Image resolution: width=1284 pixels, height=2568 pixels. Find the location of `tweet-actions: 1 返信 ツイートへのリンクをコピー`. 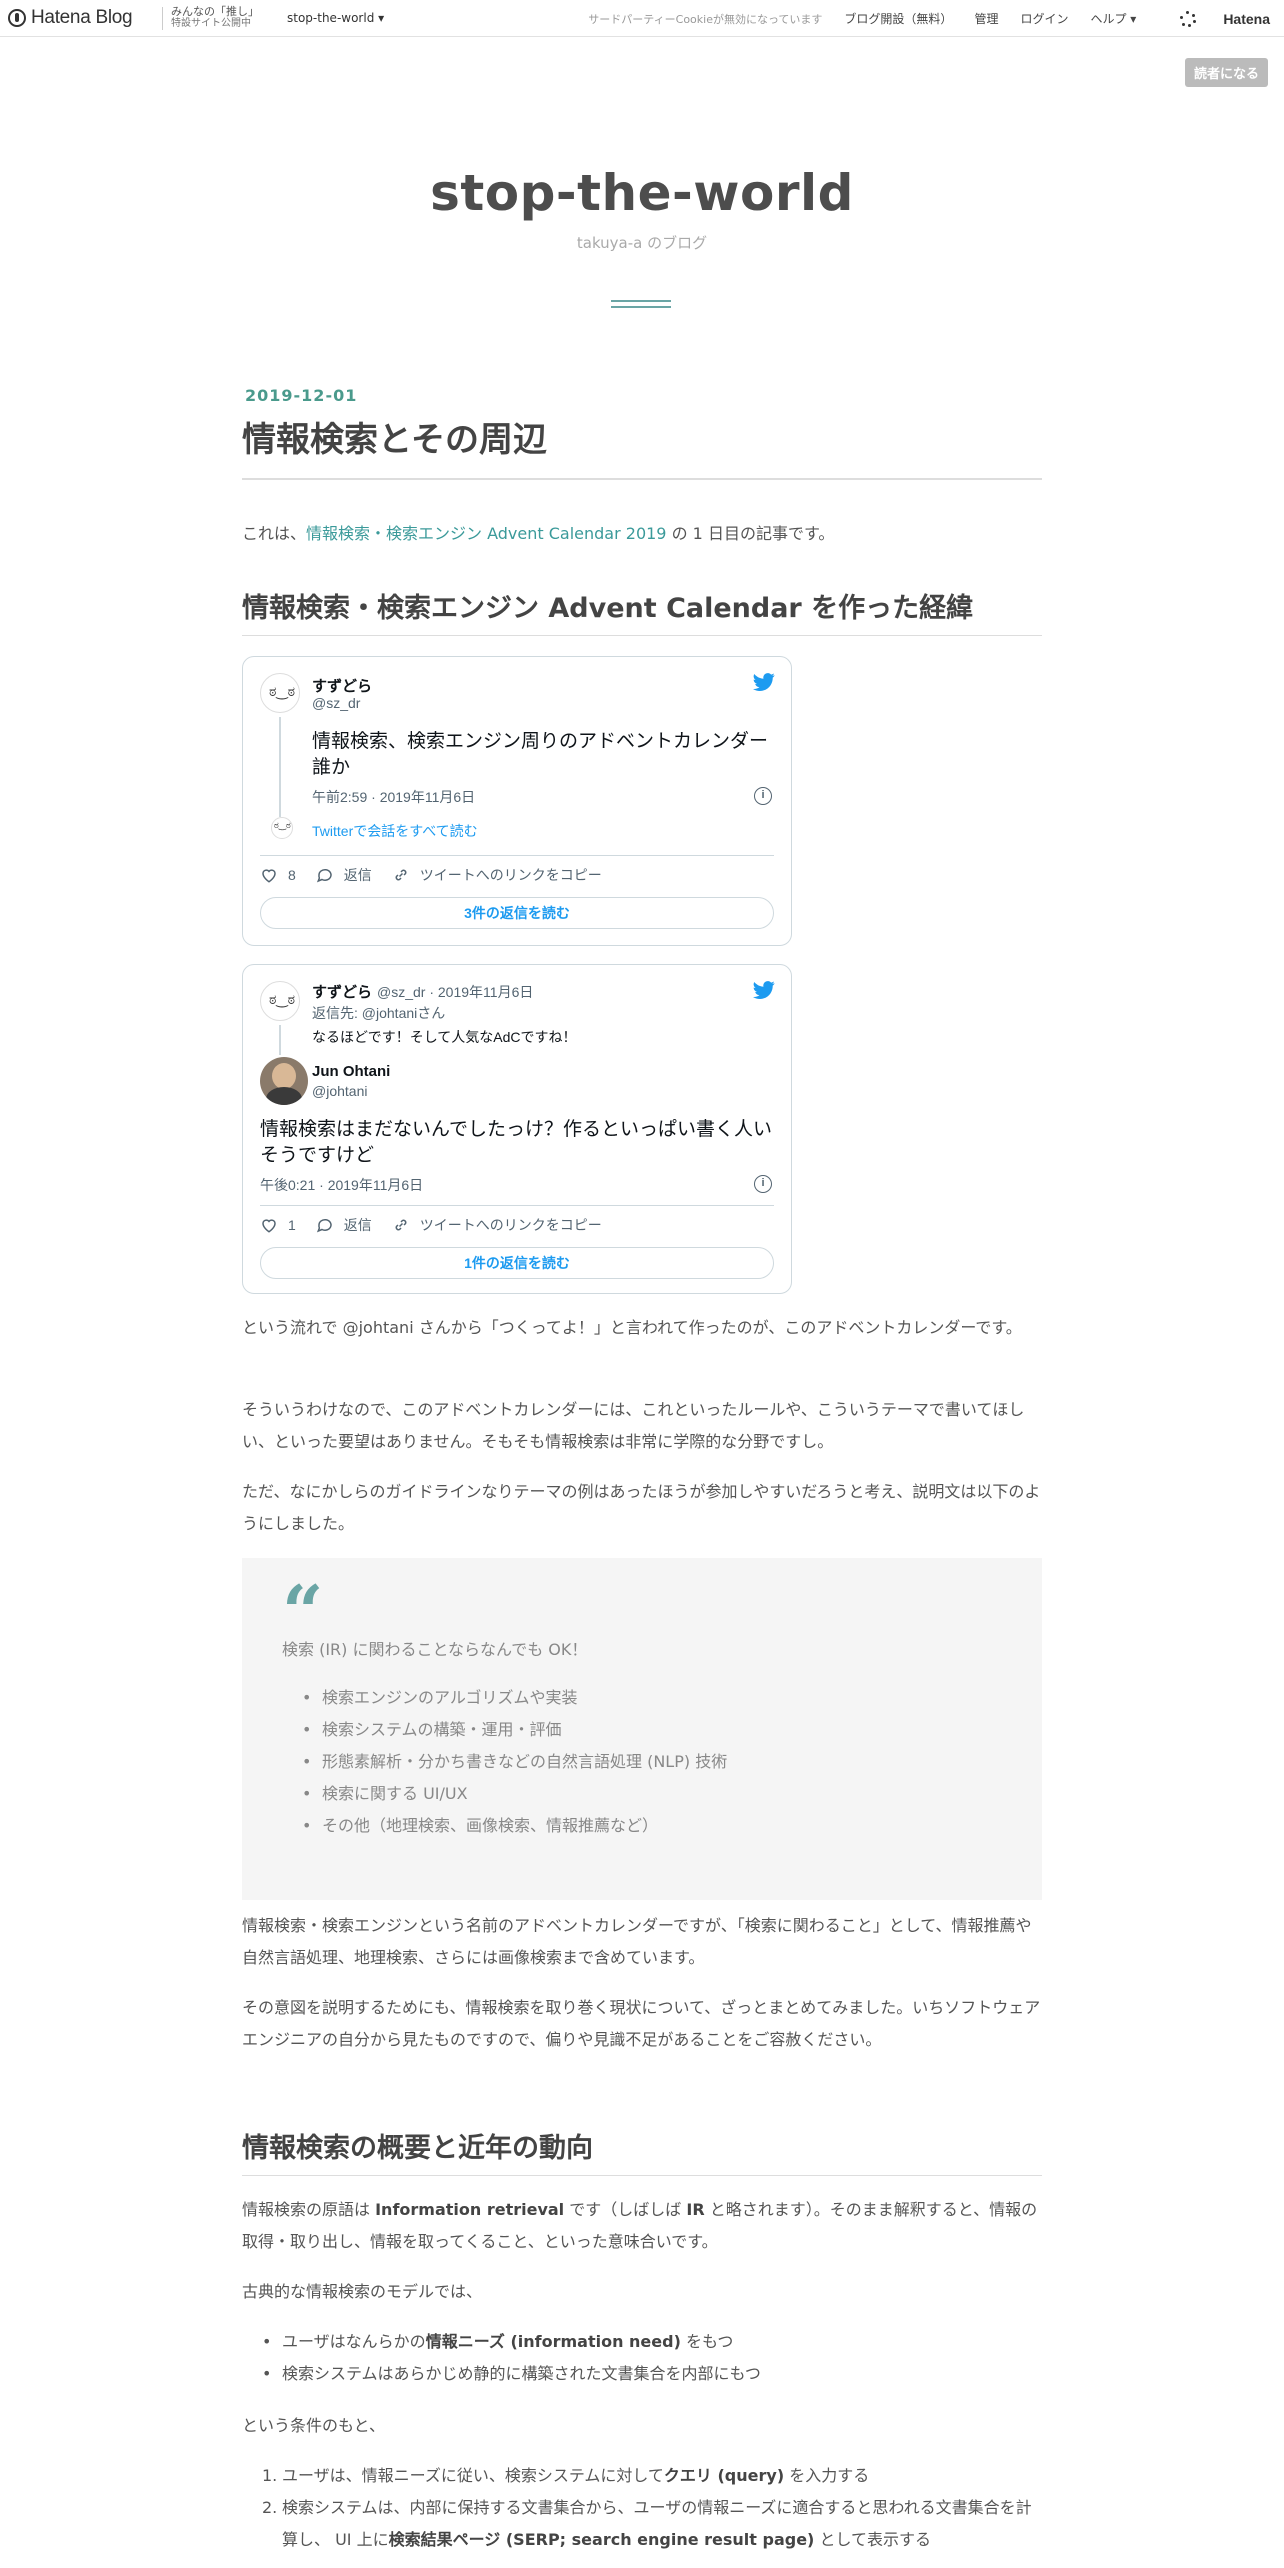

tweet-actions: 1 返信 ツイートへのリンクをコピー is located at coordinates (441, 1225).